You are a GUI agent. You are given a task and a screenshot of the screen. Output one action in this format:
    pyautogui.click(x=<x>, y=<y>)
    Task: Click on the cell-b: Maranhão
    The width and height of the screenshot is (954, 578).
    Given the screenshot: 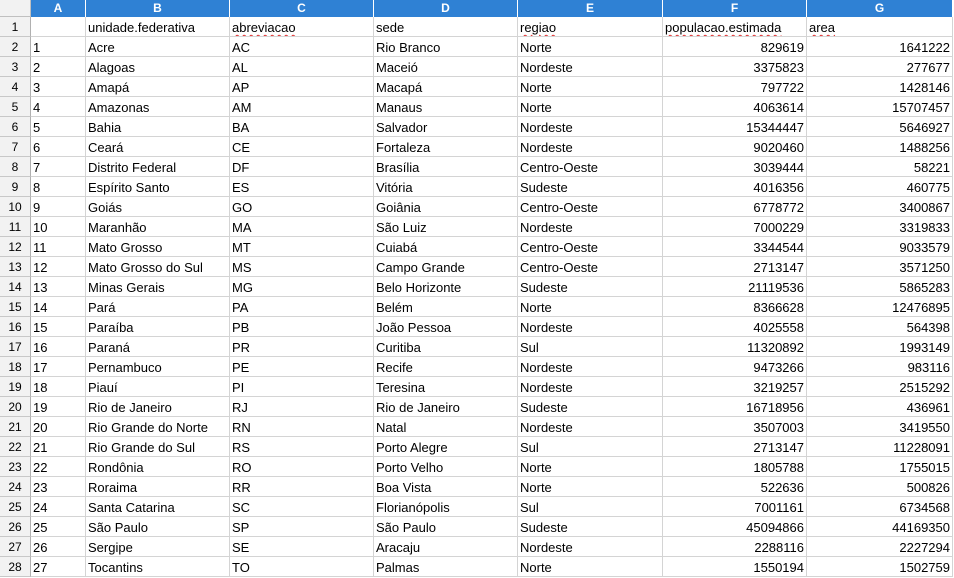 What is the action you would take?
    pyautogui.click(x=158, y=227)
    